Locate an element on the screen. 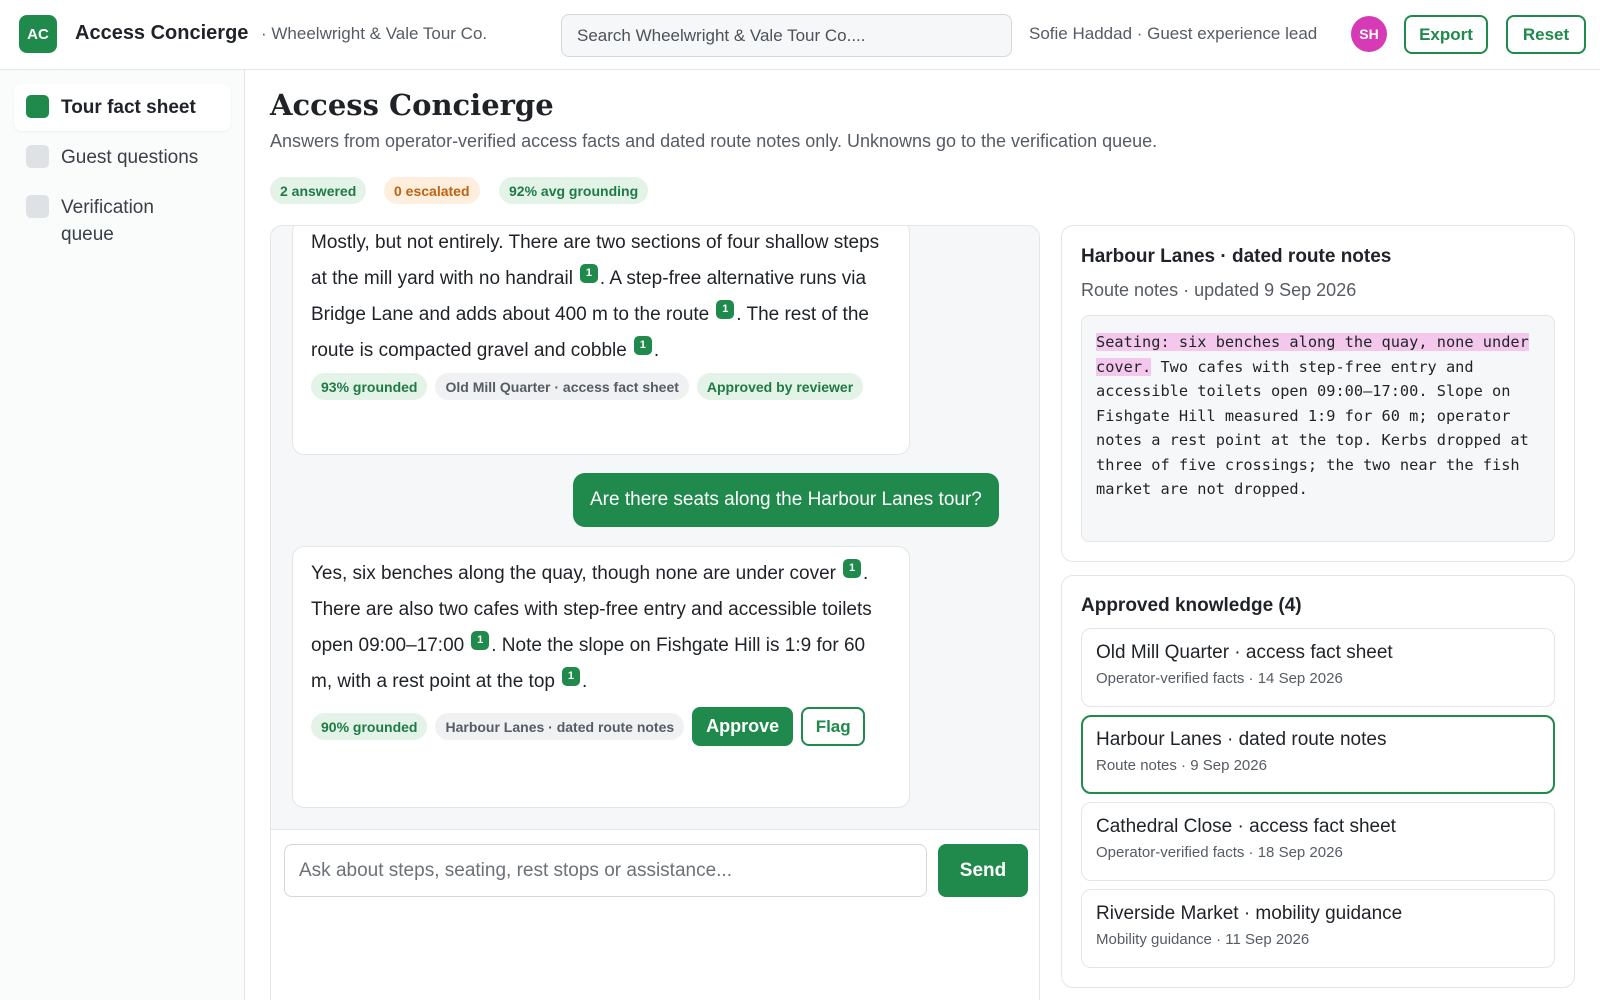  org-name: · Wheelwright & Vale Tour Co. is located at coordinates (374, 33).